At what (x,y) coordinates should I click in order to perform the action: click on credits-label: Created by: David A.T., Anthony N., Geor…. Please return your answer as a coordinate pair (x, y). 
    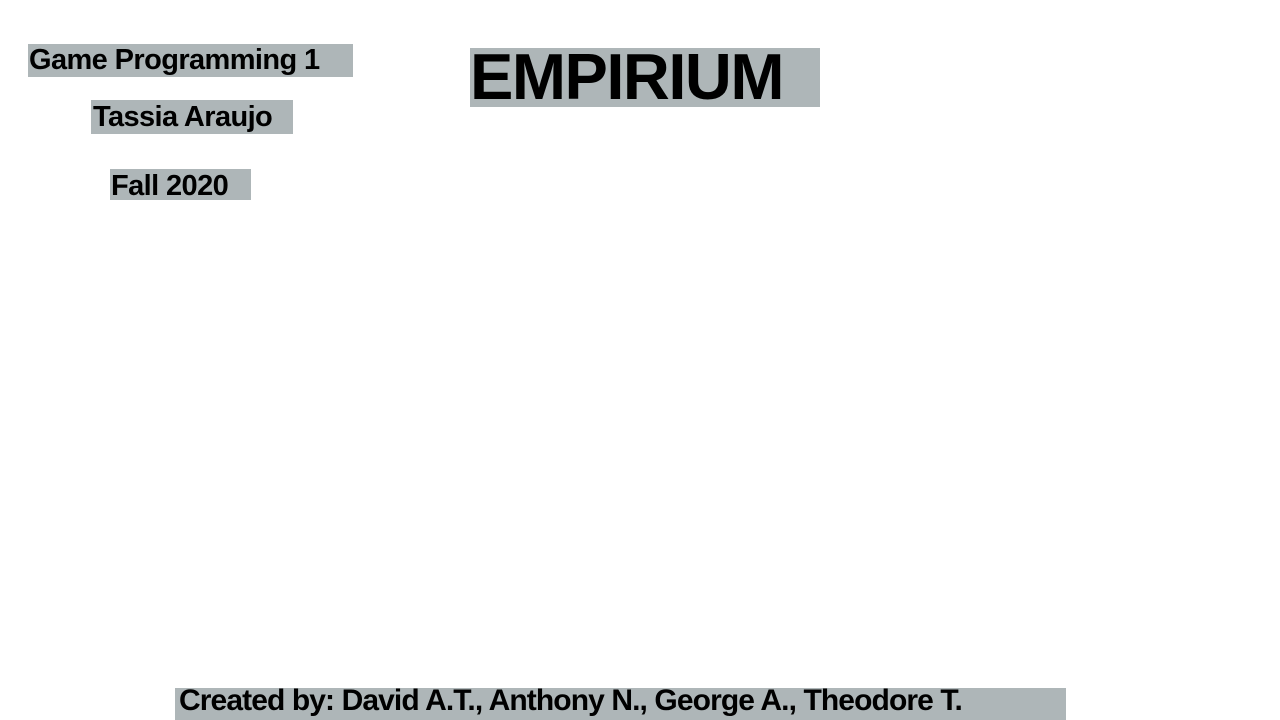
    Looking at the image, I should click on (620, 704).